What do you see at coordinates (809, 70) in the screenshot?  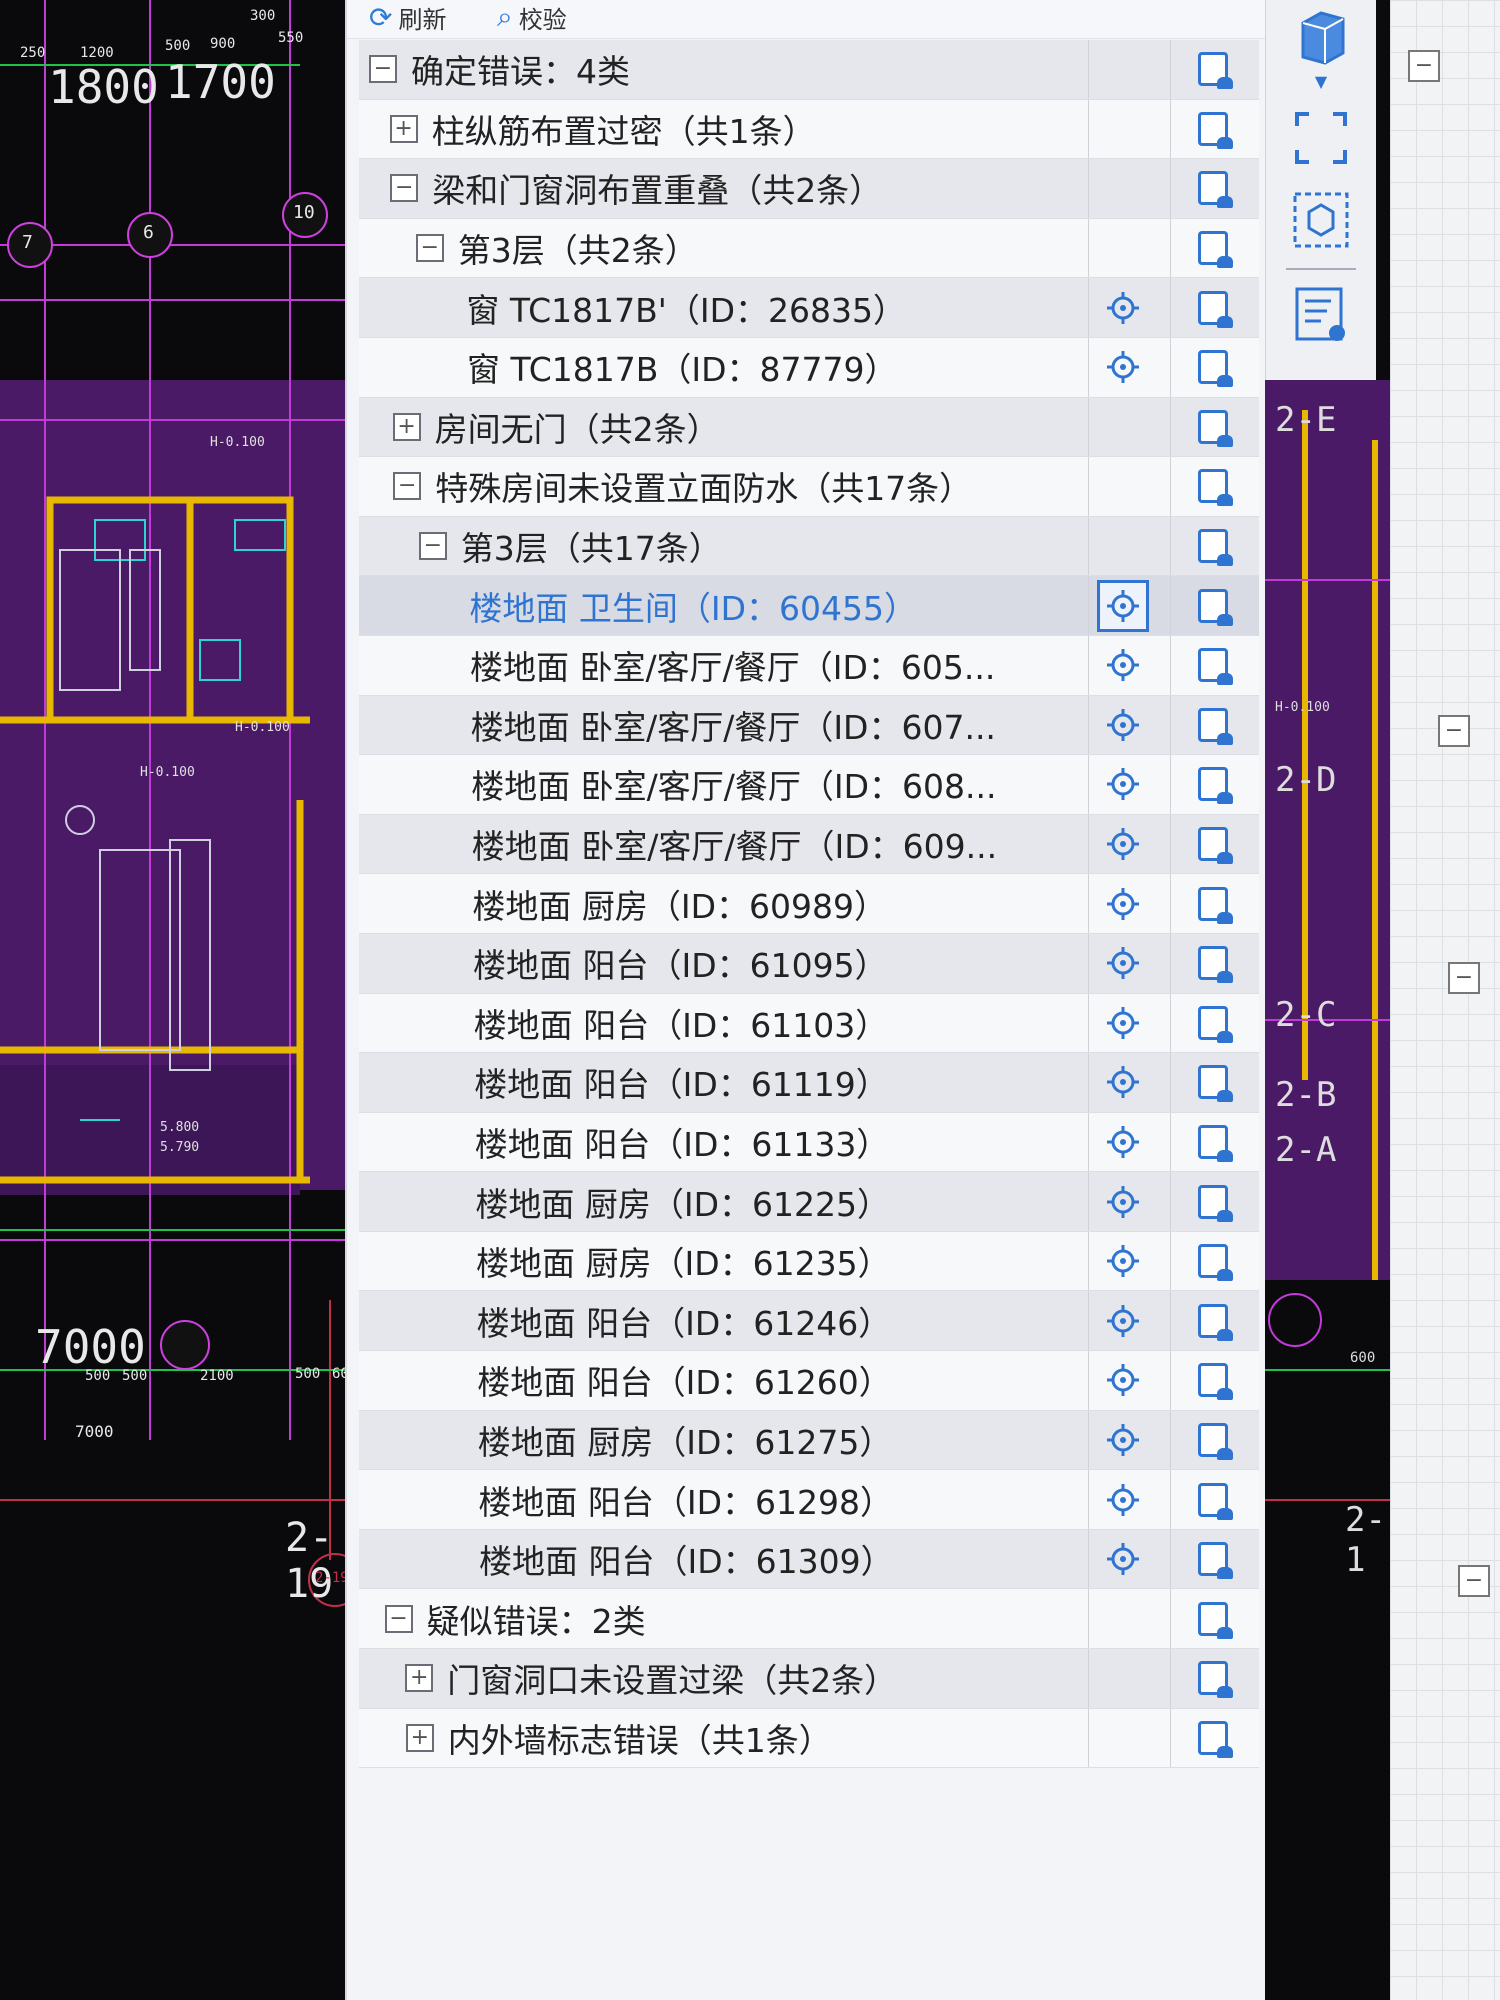 I see `tree-row: − 确定错误：4类` at bounding box center [809, 70].